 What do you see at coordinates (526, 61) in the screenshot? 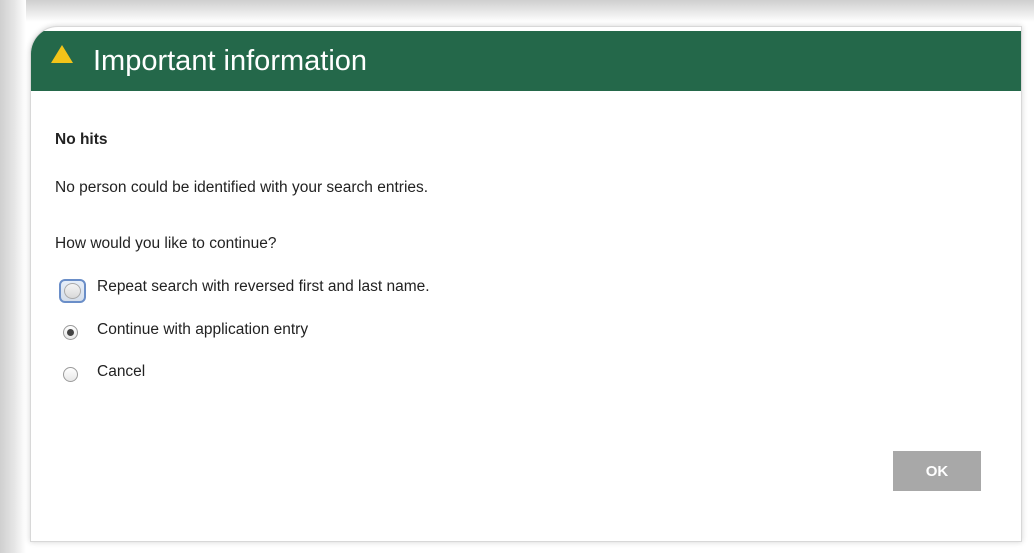
I see `dialog-titlebar: Important information` at bounding box center [526, 61].